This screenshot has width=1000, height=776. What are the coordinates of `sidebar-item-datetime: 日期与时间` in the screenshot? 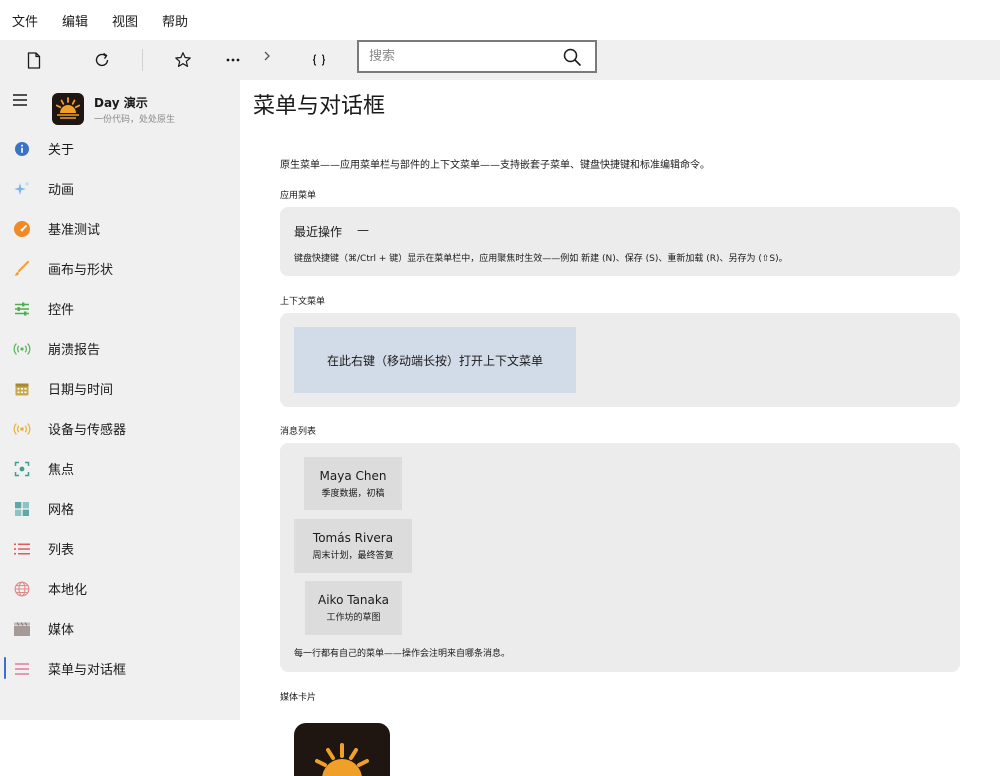 It's located at (120, 388).